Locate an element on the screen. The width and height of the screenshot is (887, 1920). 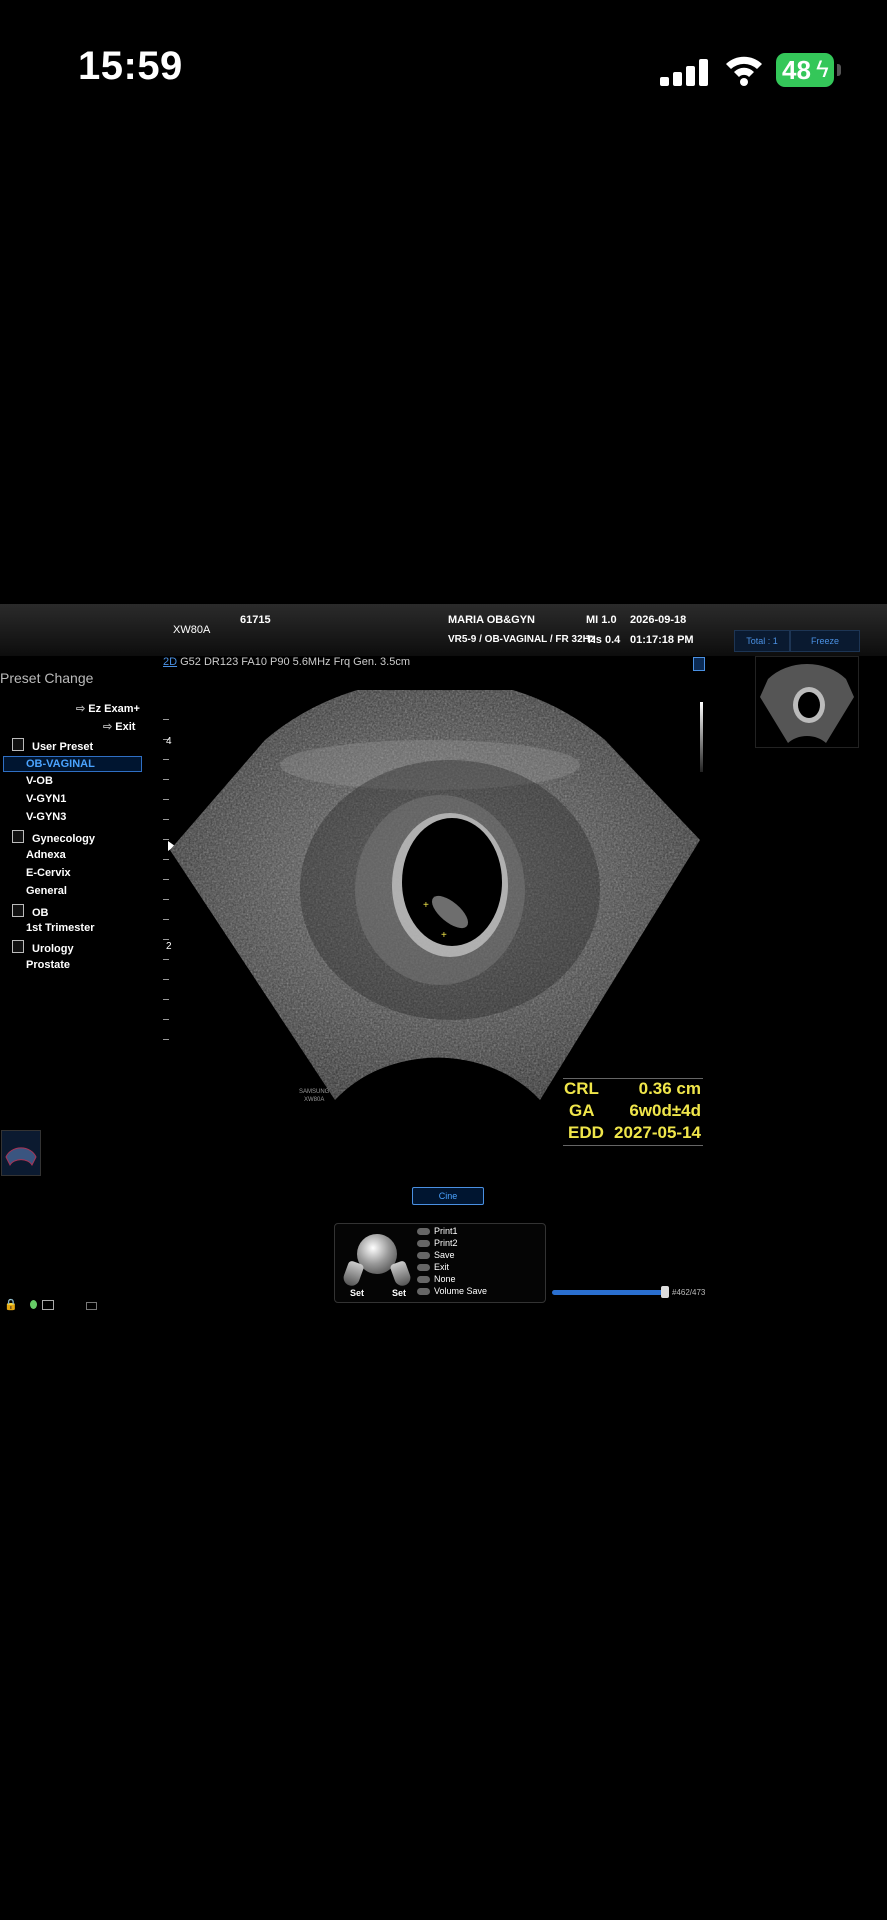
mi-index: MI 1.0 is located at coordinates (601, 620).